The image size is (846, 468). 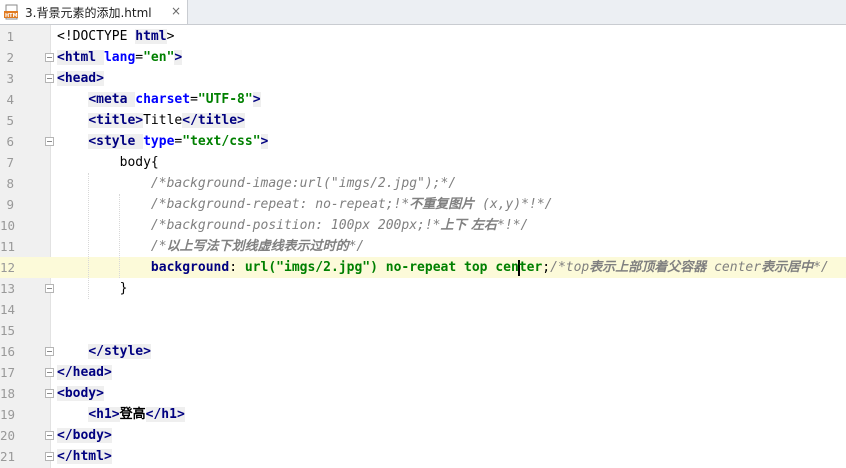 I want to click on tab-title: 3.背景元素的添加.html, so click(x=88, y=12).